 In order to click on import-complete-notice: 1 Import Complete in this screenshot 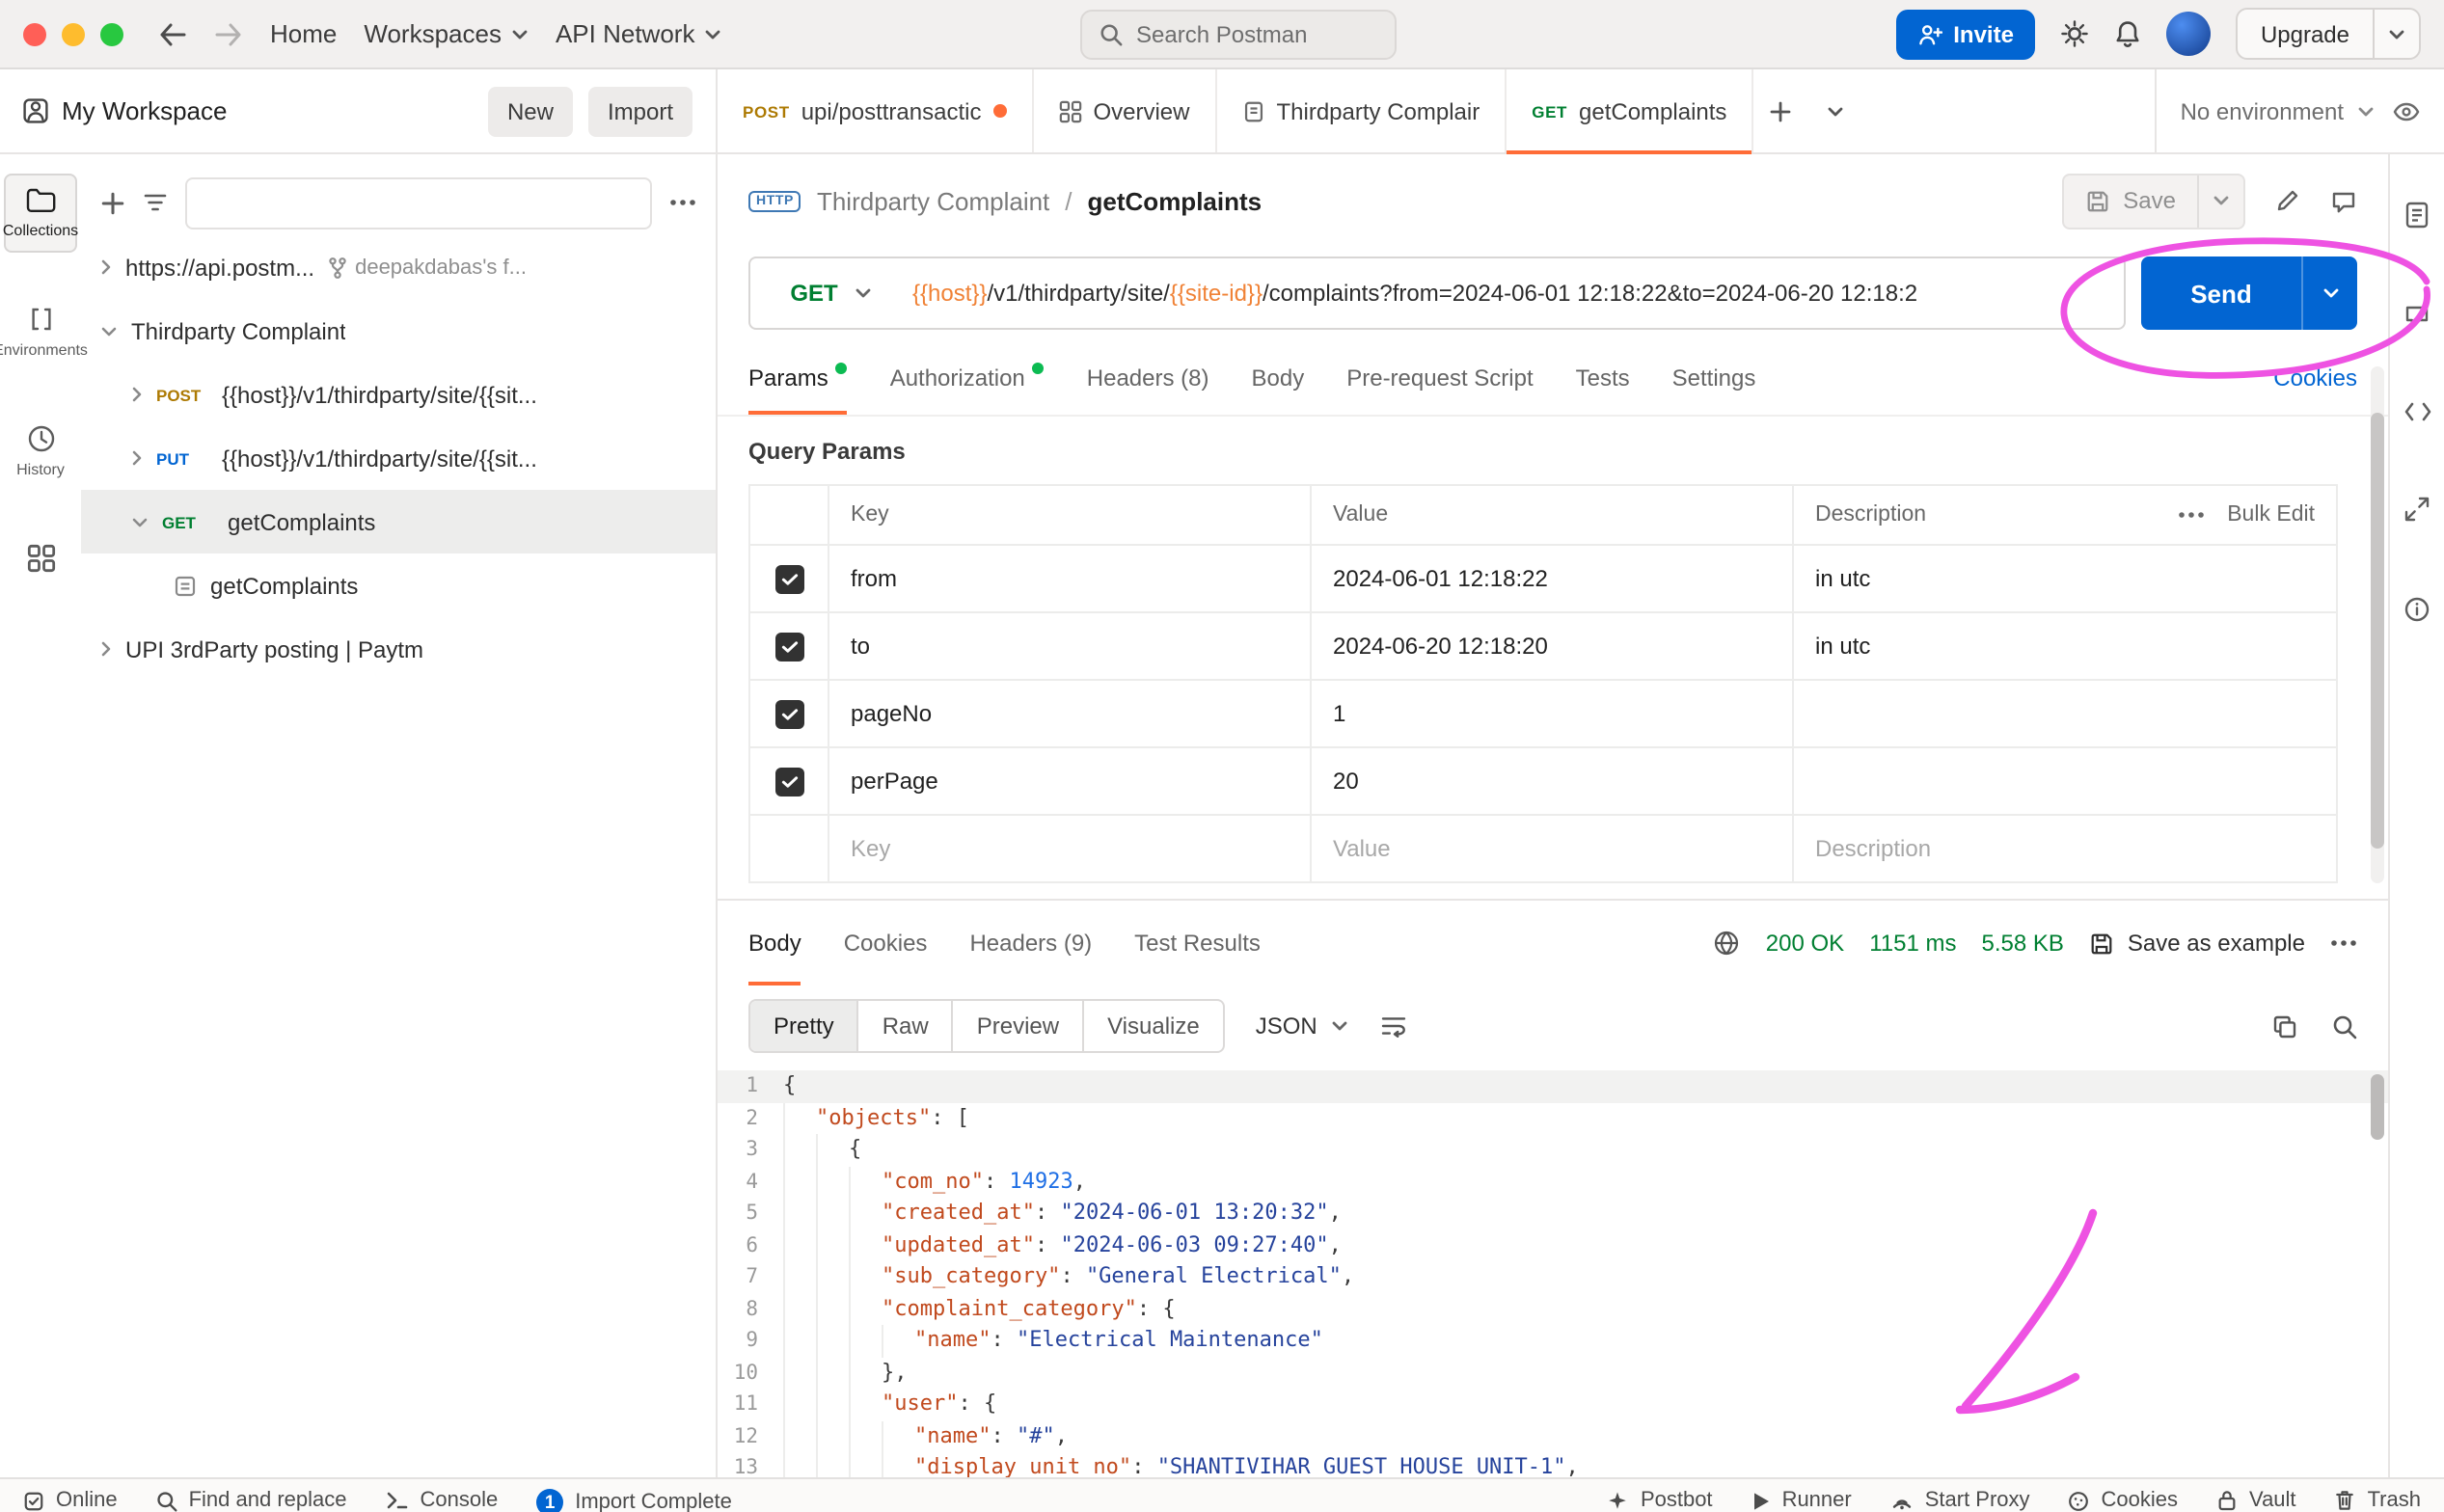, I will do `click(634, 1500)`.